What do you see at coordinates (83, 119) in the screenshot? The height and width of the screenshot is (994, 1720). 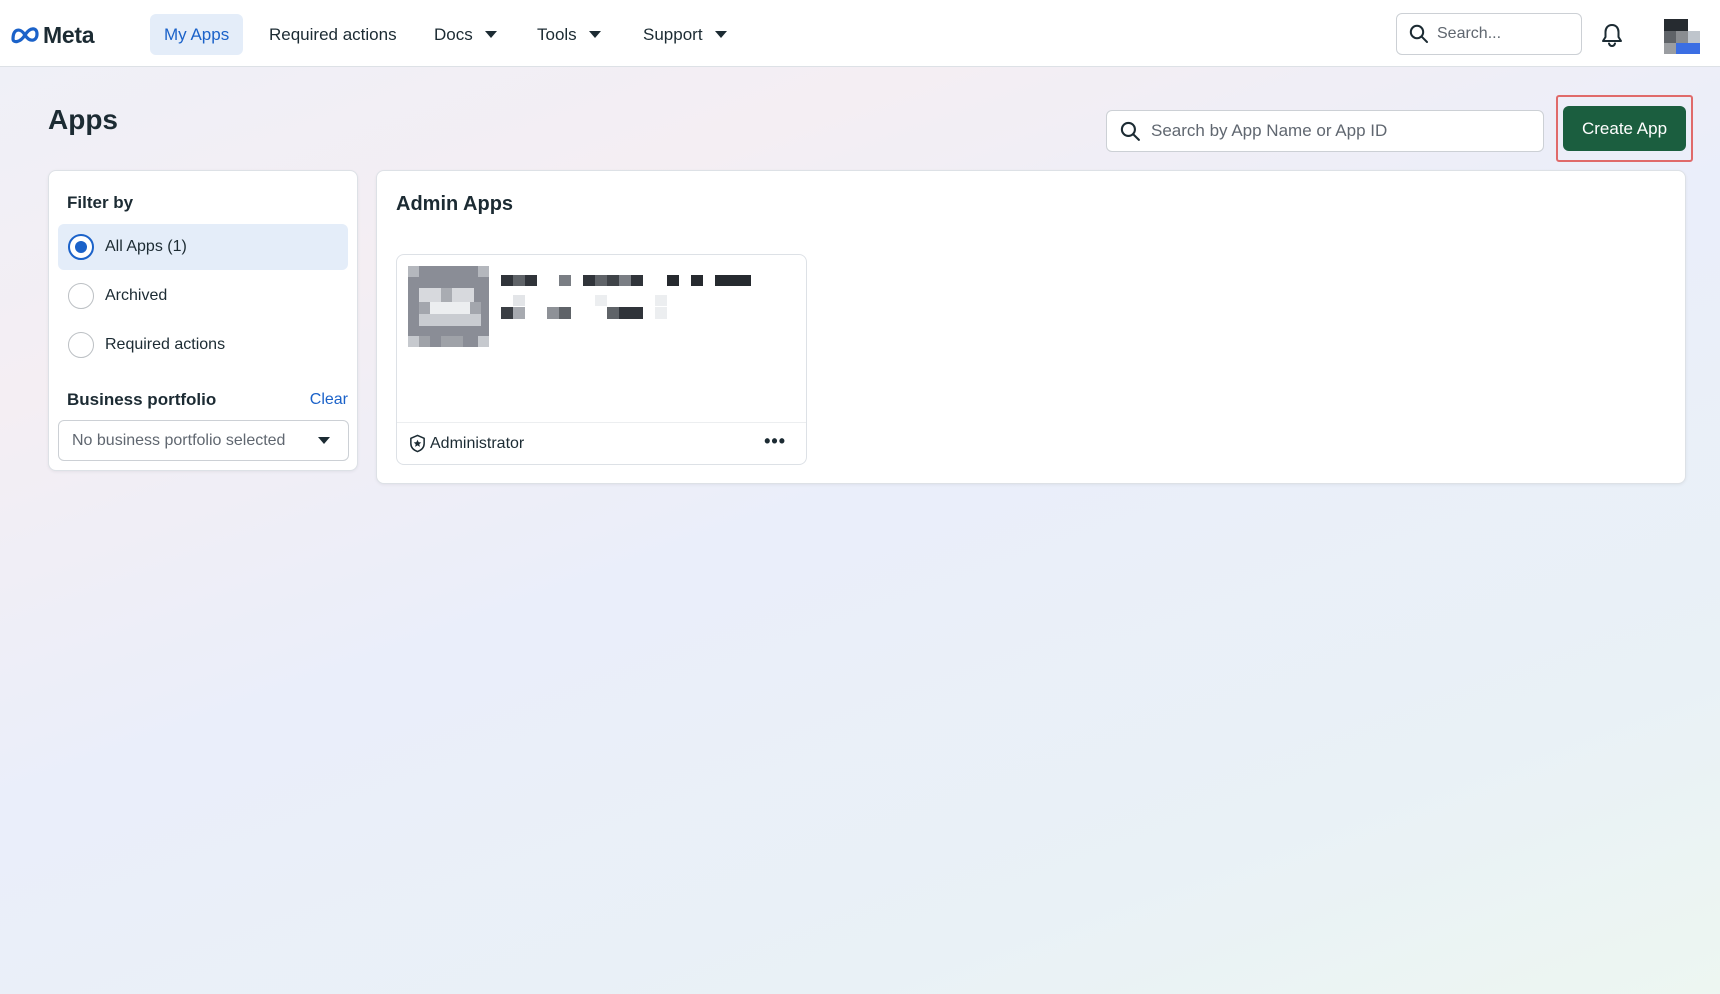 I see `page-title: Apps` at bounding box center [83, 119].